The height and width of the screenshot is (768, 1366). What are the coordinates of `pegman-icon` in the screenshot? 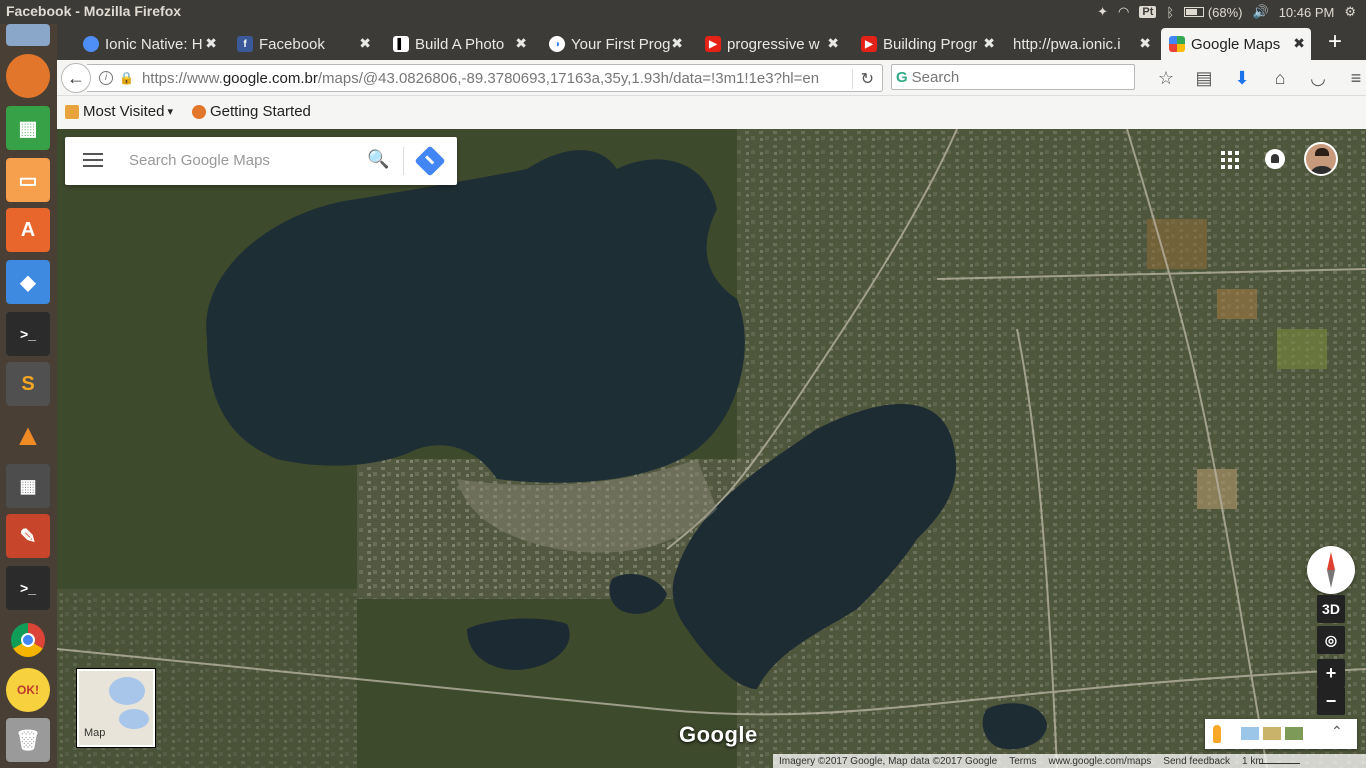 It's located at (1217, 734).